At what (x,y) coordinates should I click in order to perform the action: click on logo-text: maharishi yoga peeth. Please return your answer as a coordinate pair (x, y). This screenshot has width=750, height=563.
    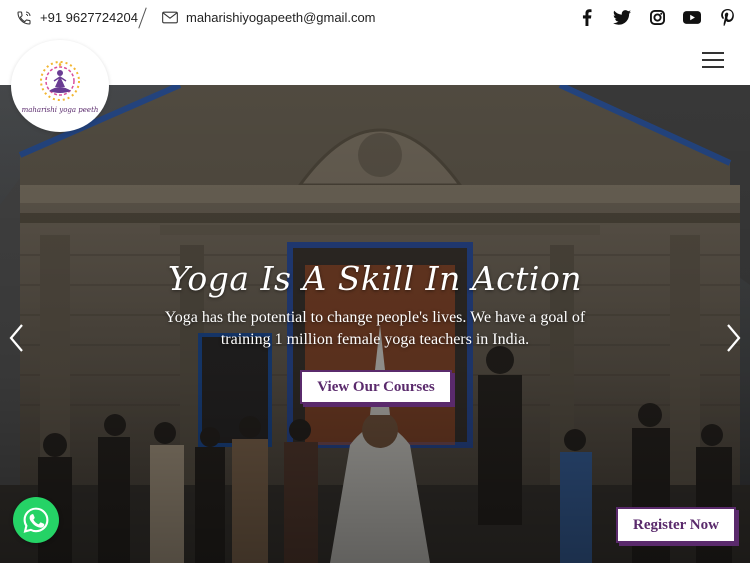
    Looking at the image, I should click on (60, 109).